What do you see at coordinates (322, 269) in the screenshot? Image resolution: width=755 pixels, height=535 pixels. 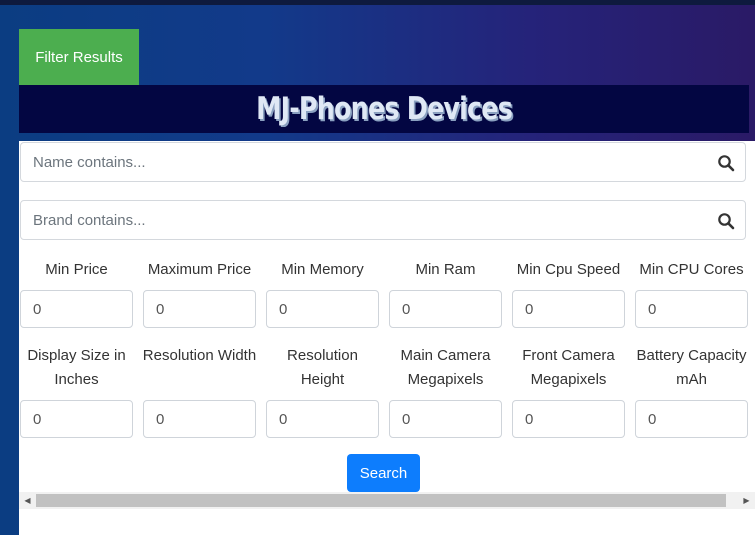 I see `min-memory-label: Min Memory` at bounding box center [322, 269].